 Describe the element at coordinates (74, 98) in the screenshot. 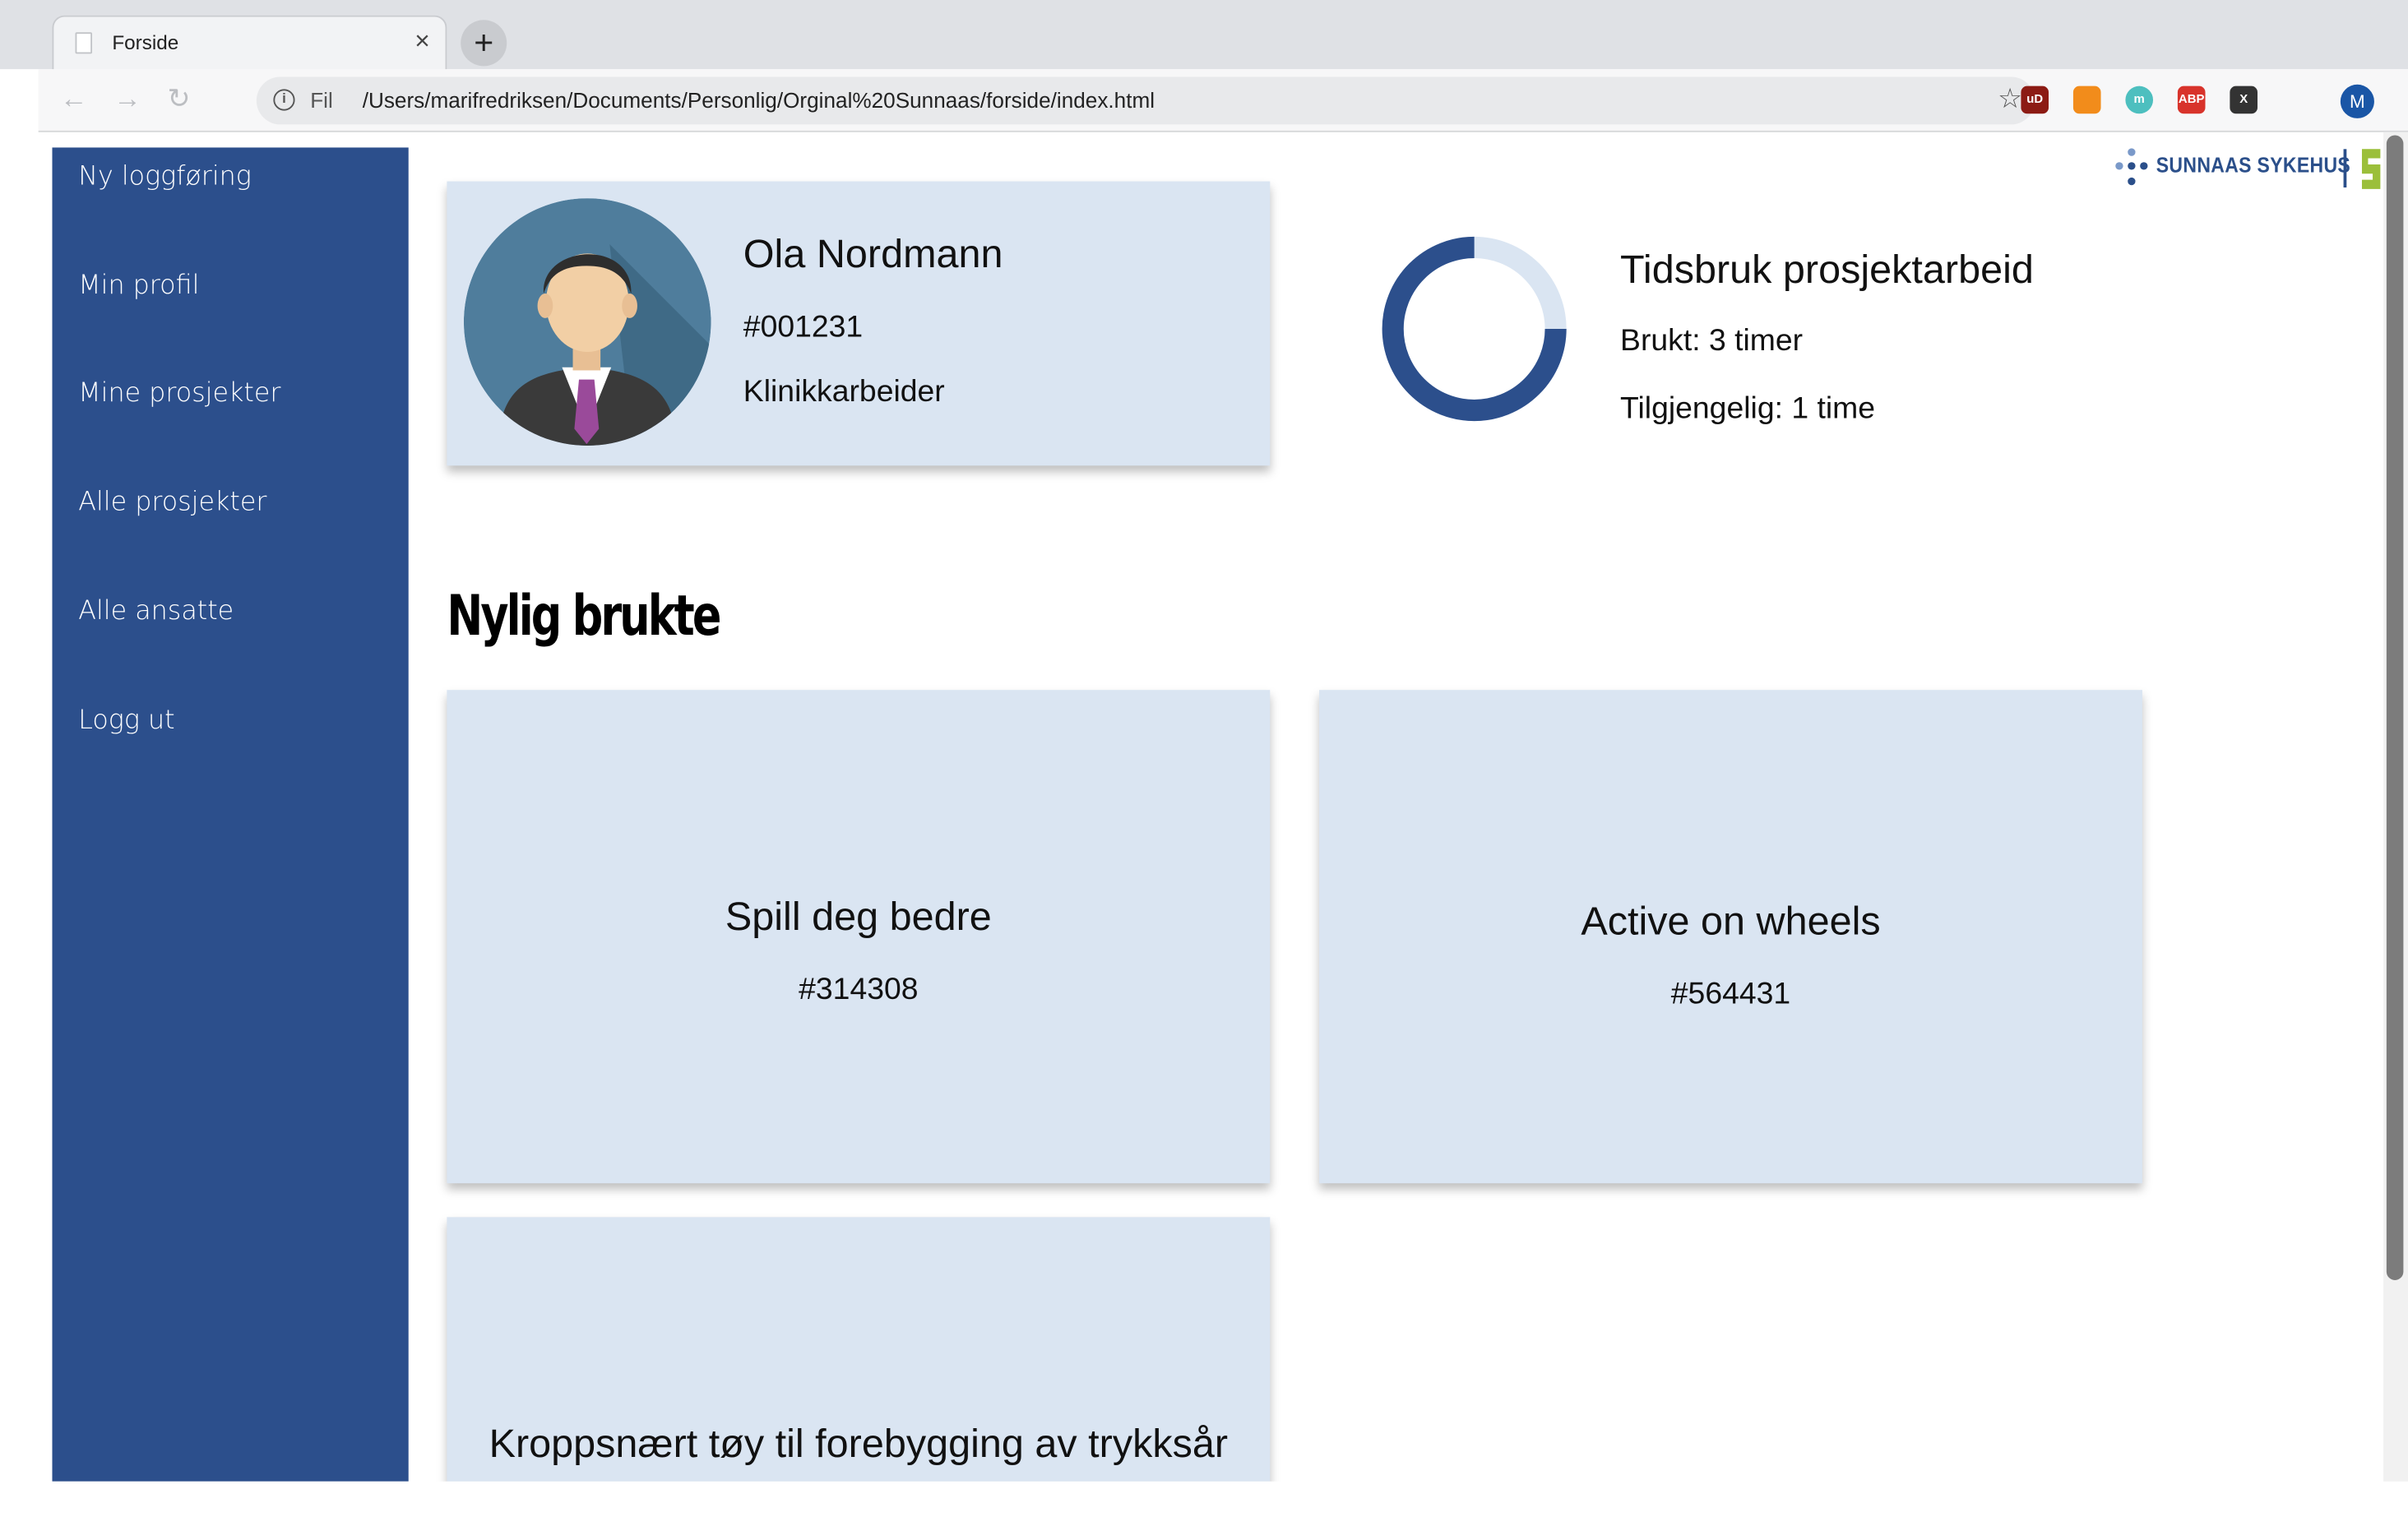

I see `back-arrow-icon: ←` at that location.